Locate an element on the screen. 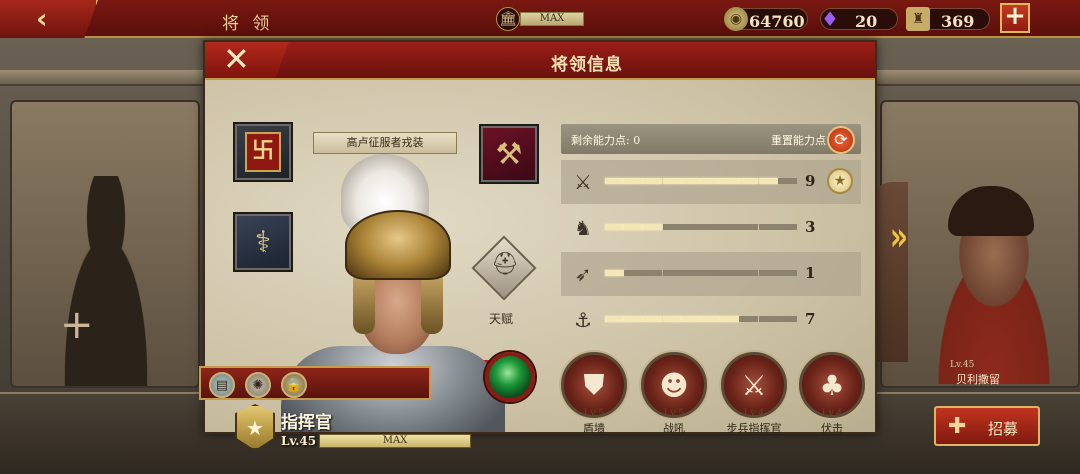  recruit-button: ✚ 招募 is located at coordinates (987, 426).